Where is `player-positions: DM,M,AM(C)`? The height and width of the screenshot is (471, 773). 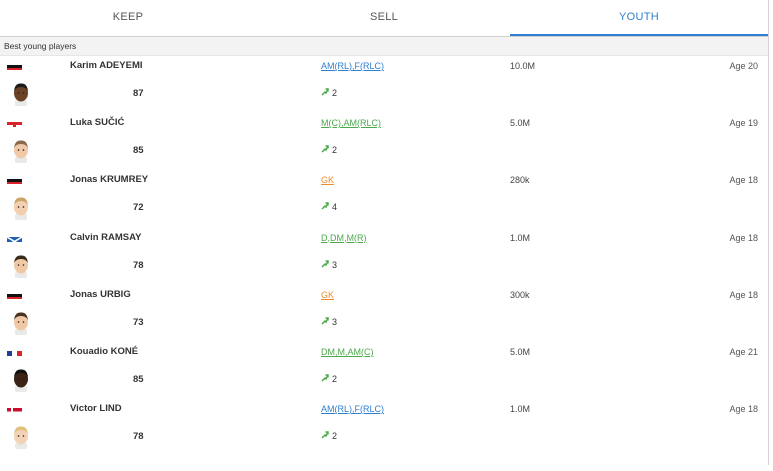
player-positions: DM,M,AM(C) is located at coordinates (347, 352).